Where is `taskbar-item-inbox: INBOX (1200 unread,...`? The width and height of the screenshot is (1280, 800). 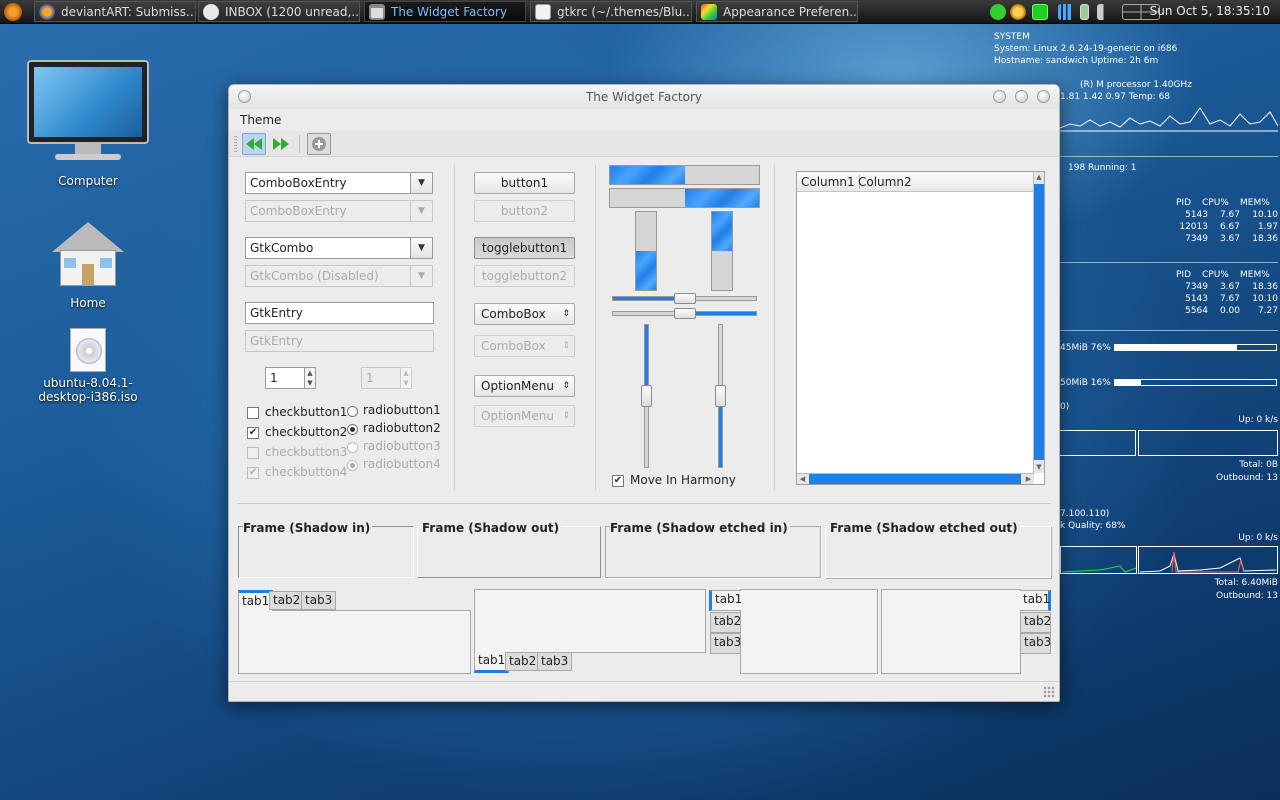 taskbar-item-inbox: INBOX (1200 unread,... is located at coordinates (279, 11).